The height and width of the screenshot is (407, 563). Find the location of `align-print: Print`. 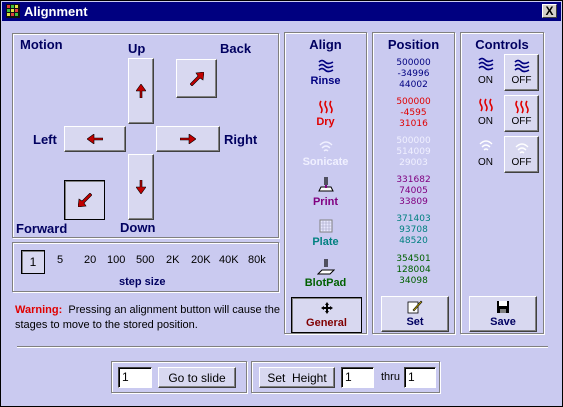

align-print: Print is located at coordinates (325, 202).